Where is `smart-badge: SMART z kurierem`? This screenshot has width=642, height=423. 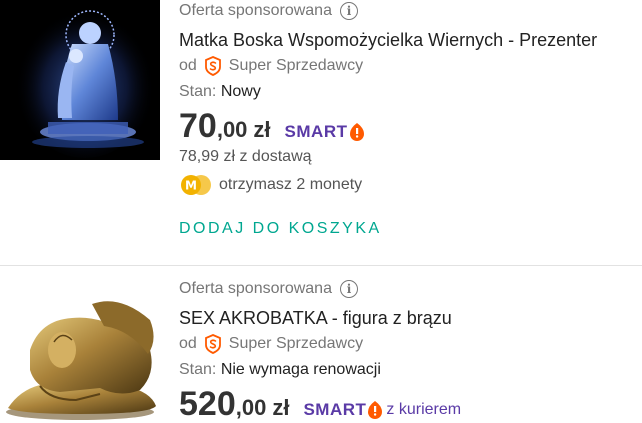
smart-badge: SMART z kurierem is located at coordinates (382, 410).